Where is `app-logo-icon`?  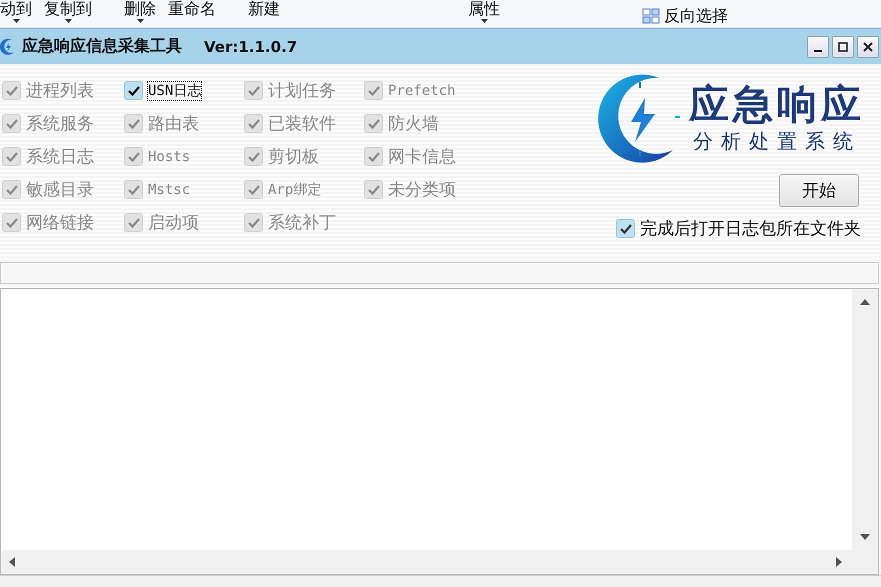
app-logo-icon is located at coordinates (8, 47).